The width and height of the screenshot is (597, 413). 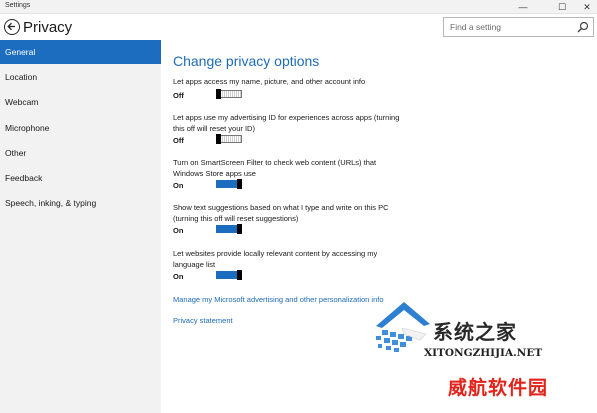 I want to click on setting-smartscreen-toggle, so click(x=229, y=184).